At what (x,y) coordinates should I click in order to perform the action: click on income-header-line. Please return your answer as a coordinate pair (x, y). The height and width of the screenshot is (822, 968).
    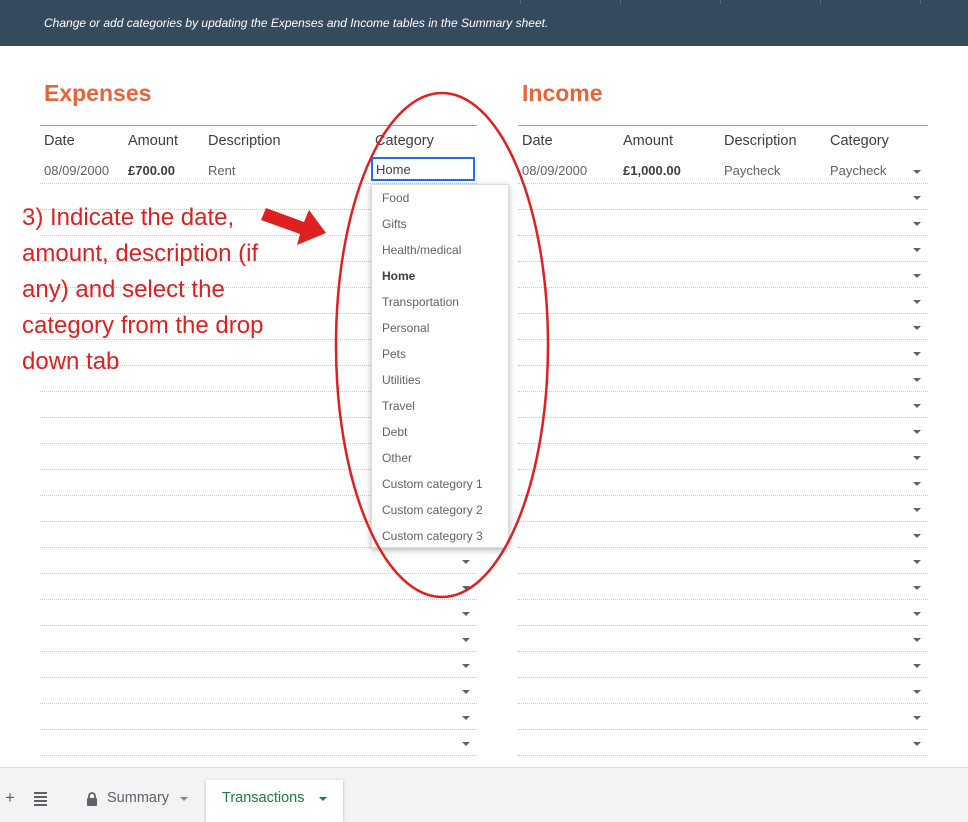
    Looking at the image, I should click on (723, 125).